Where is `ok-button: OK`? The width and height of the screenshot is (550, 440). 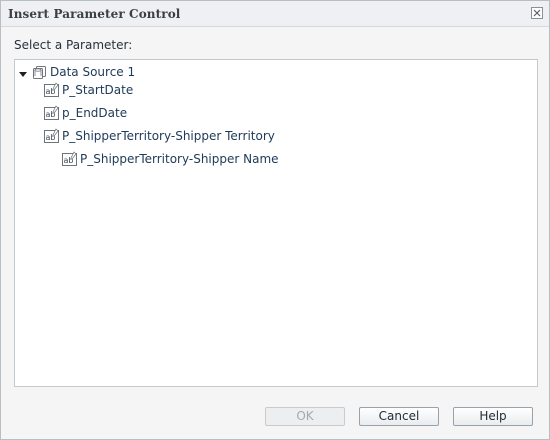 ok-button: OK is located at coordinates (305, 416).